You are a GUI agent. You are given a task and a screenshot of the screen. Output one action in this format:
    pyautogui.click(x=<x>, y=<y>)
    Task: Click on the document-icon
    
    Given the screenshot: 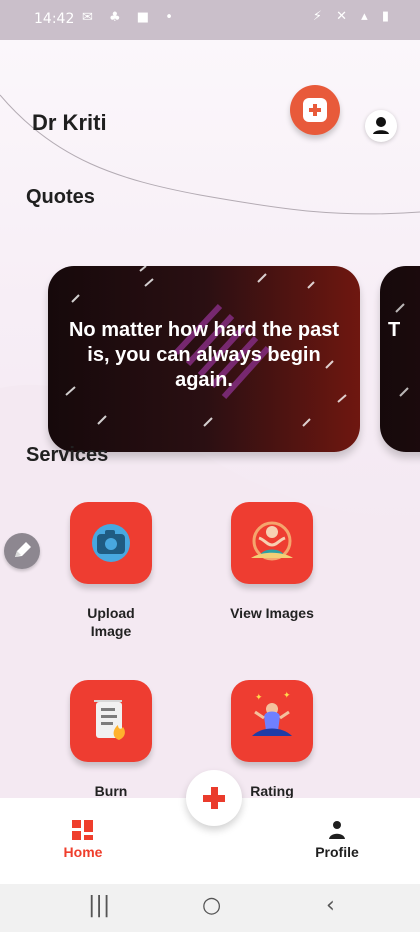 What is the action you would take?
    pyautogui.click(x=109, y=720)
    